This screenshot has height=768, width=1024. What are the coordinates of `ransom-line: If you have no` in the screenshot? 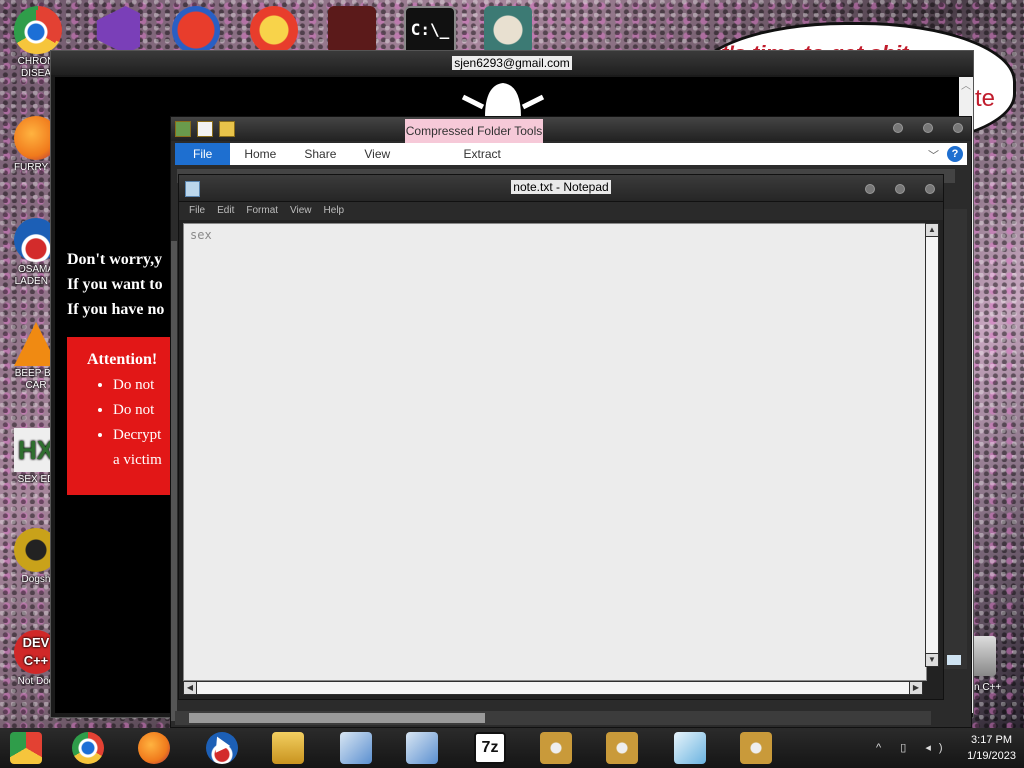 It's located at (116, 309).